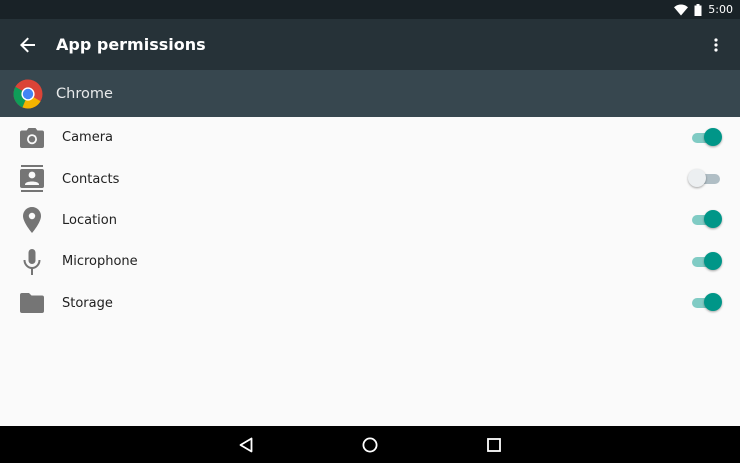 The image size is (740, 463). I want to click on status-bar: 5:00, so click(370, 9).